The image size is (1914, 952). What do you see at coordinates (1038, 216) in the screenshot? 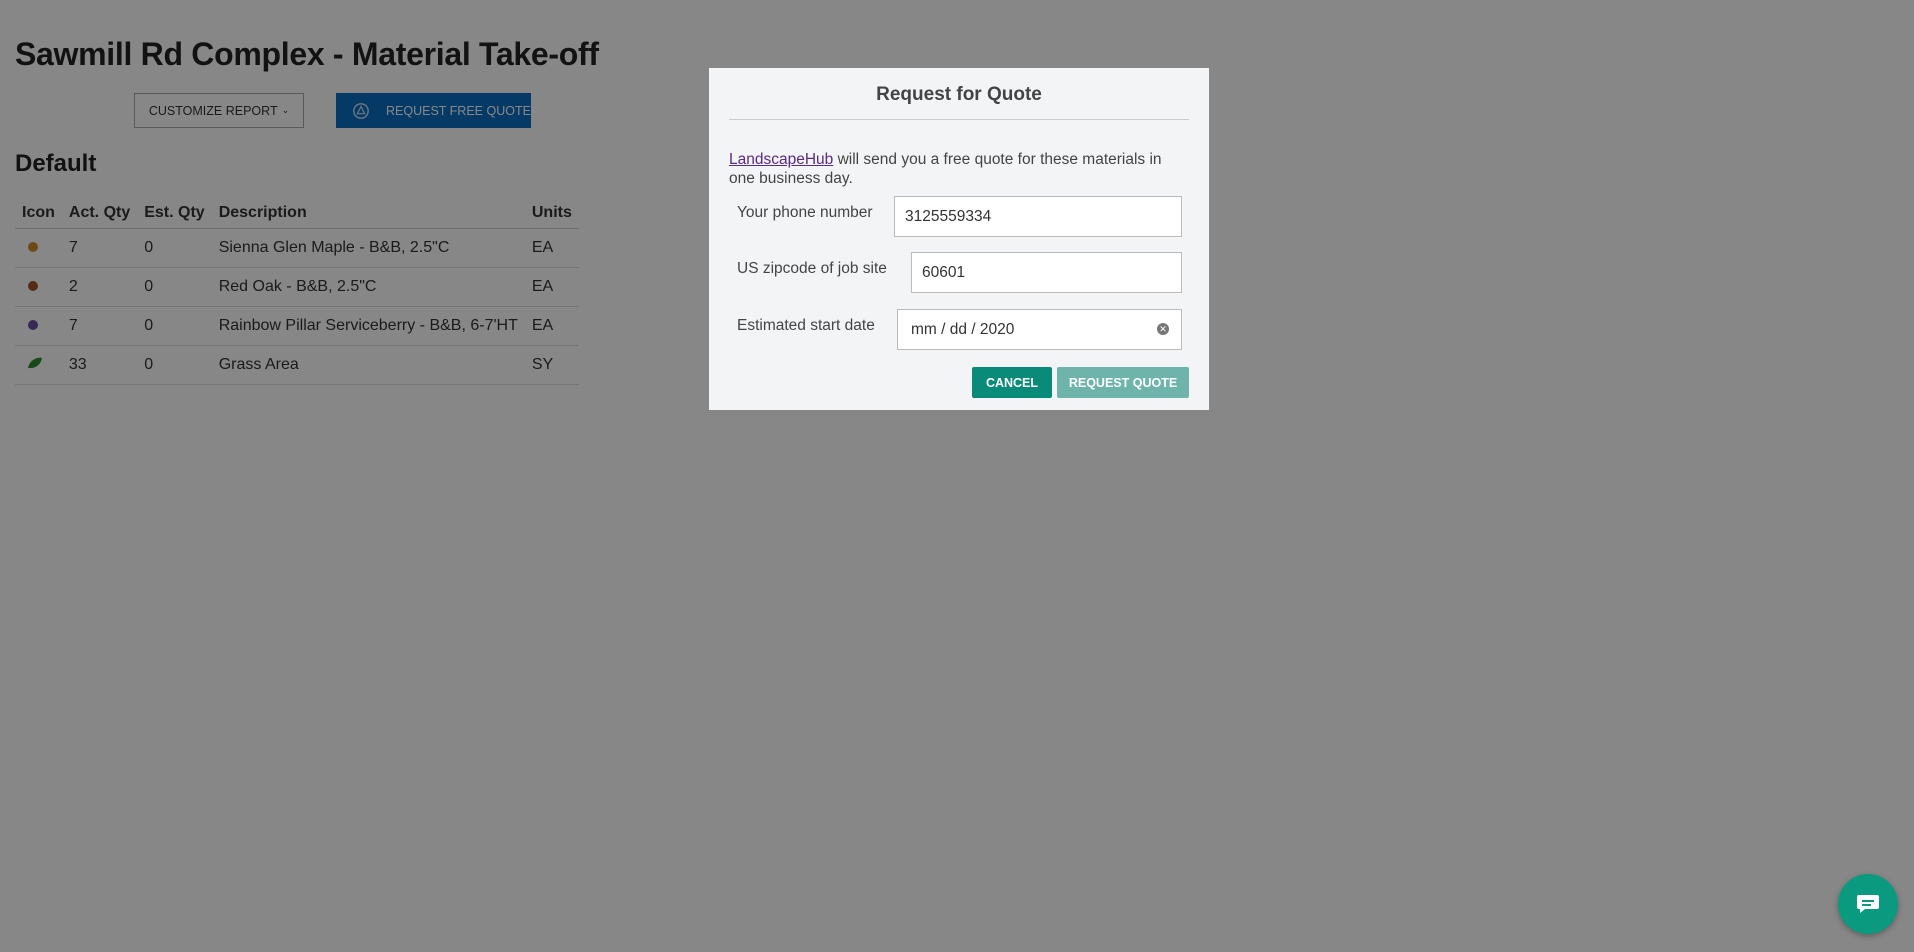
I see `phone-field: 3125559334` at bounding box center [1038, 216].